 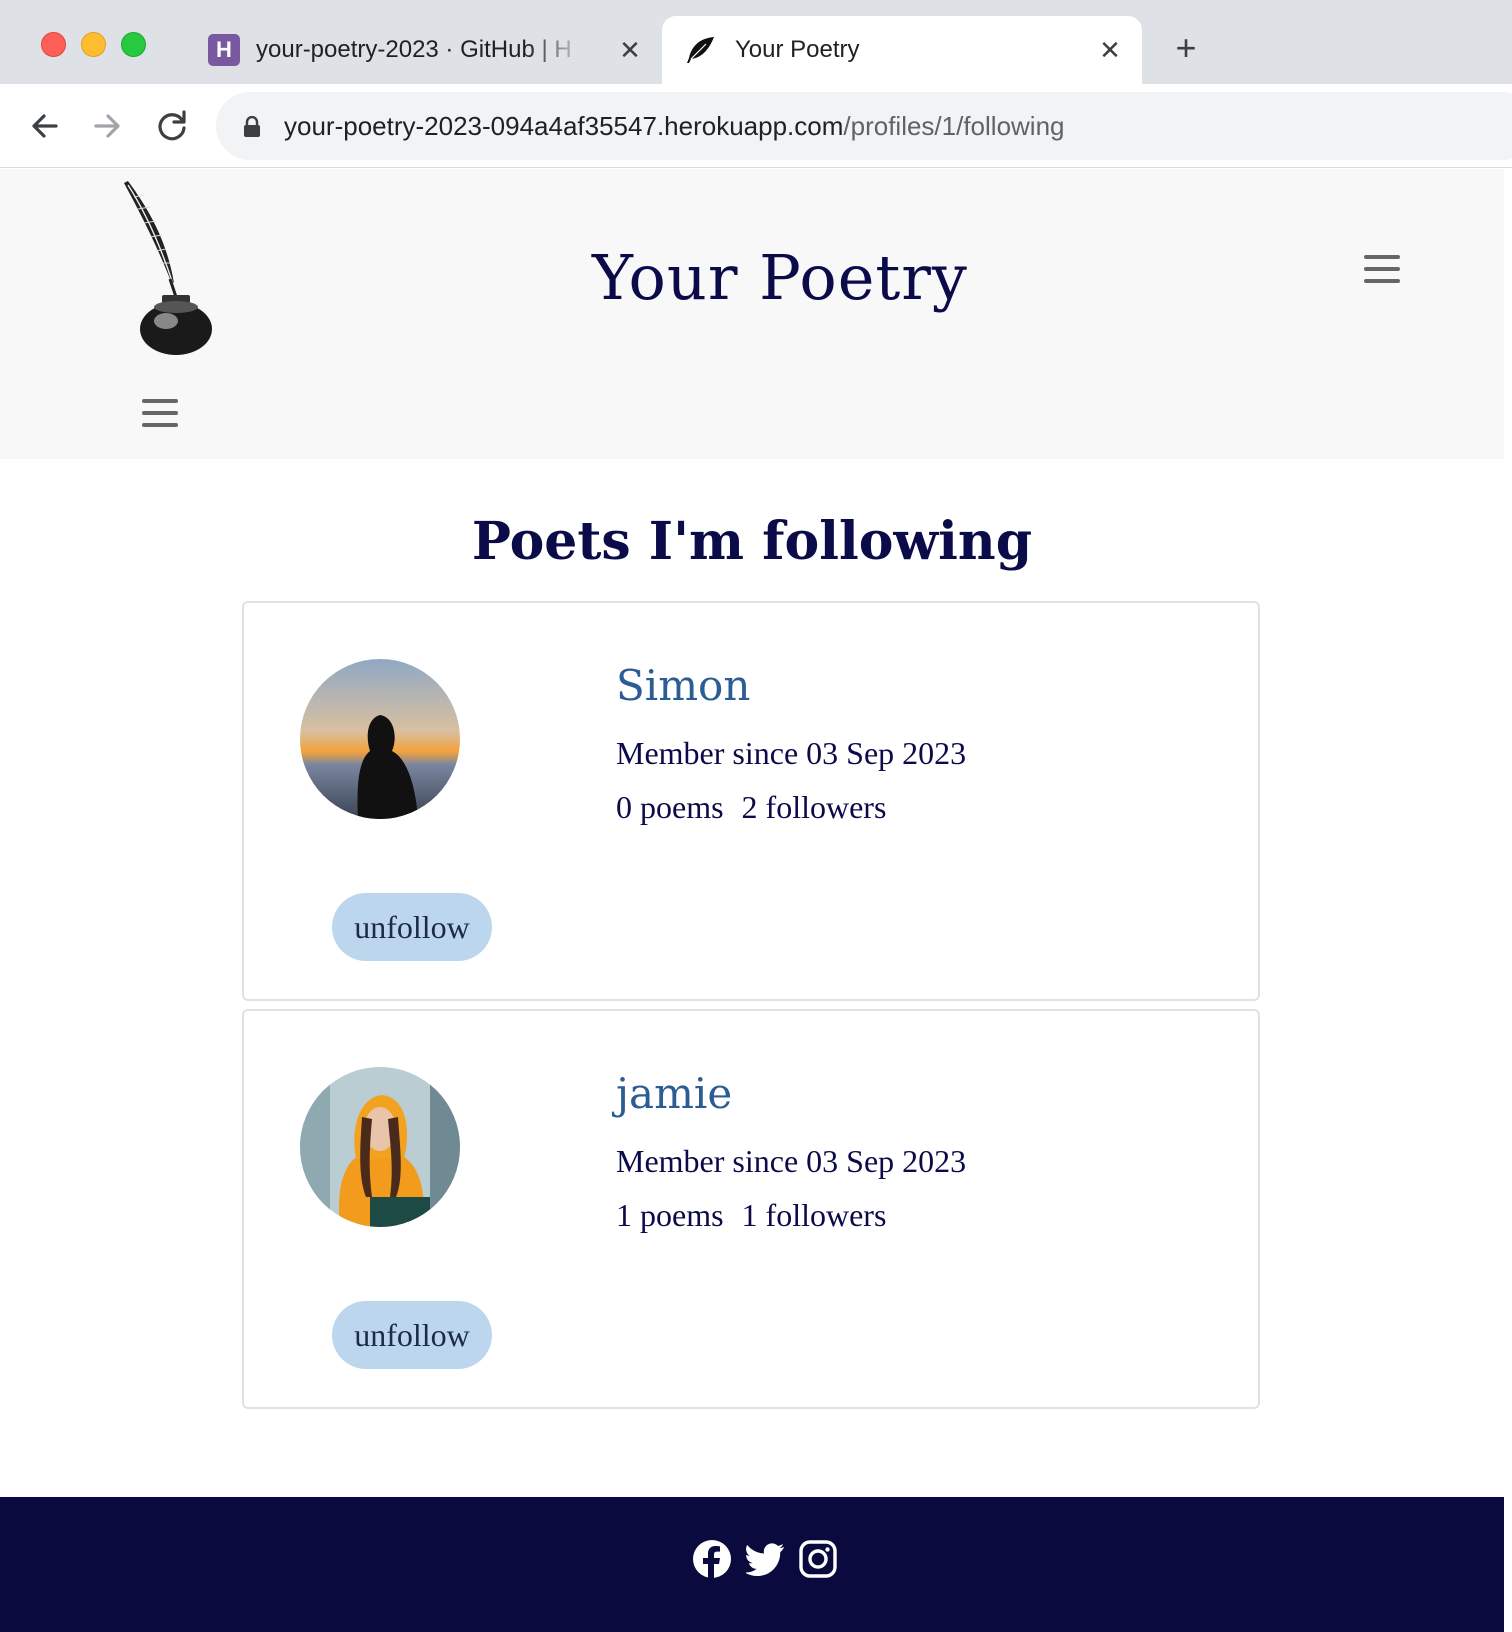 What do you see at coordinates (670, 1215) in the screenshot?
I see `poems-count: 1 poems` at bounding box center [670, 1215].